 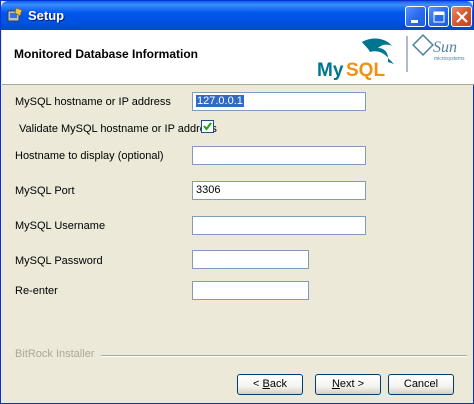 I want to click on close-icon, so click(x=462, y=17).